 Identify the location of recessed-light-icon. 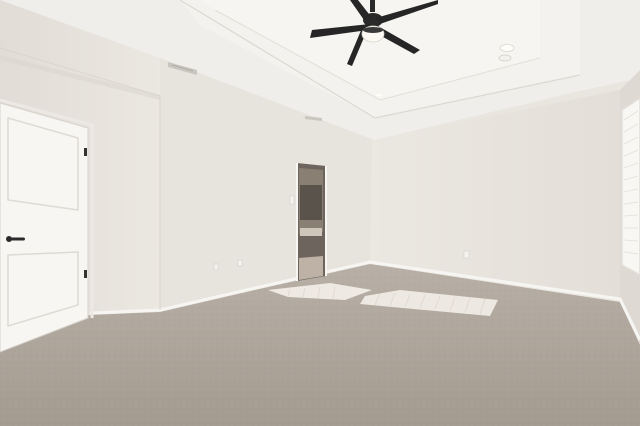
(507, 48).